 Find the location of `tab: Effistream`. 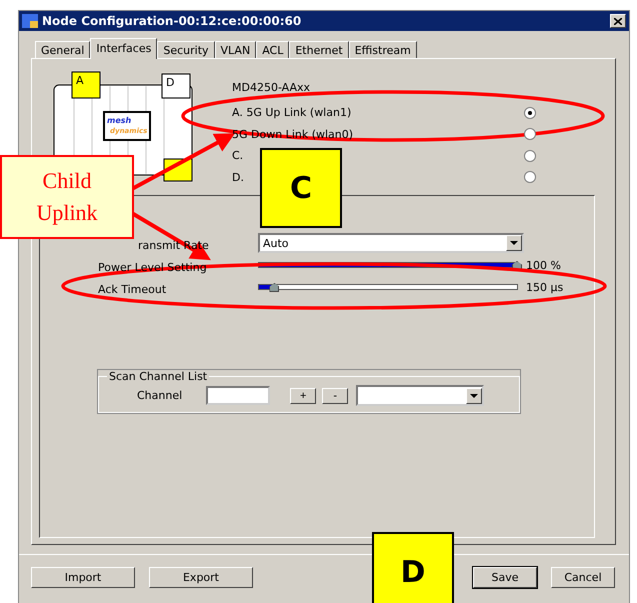

tab: Effistream is located at coordinates (382, 49).